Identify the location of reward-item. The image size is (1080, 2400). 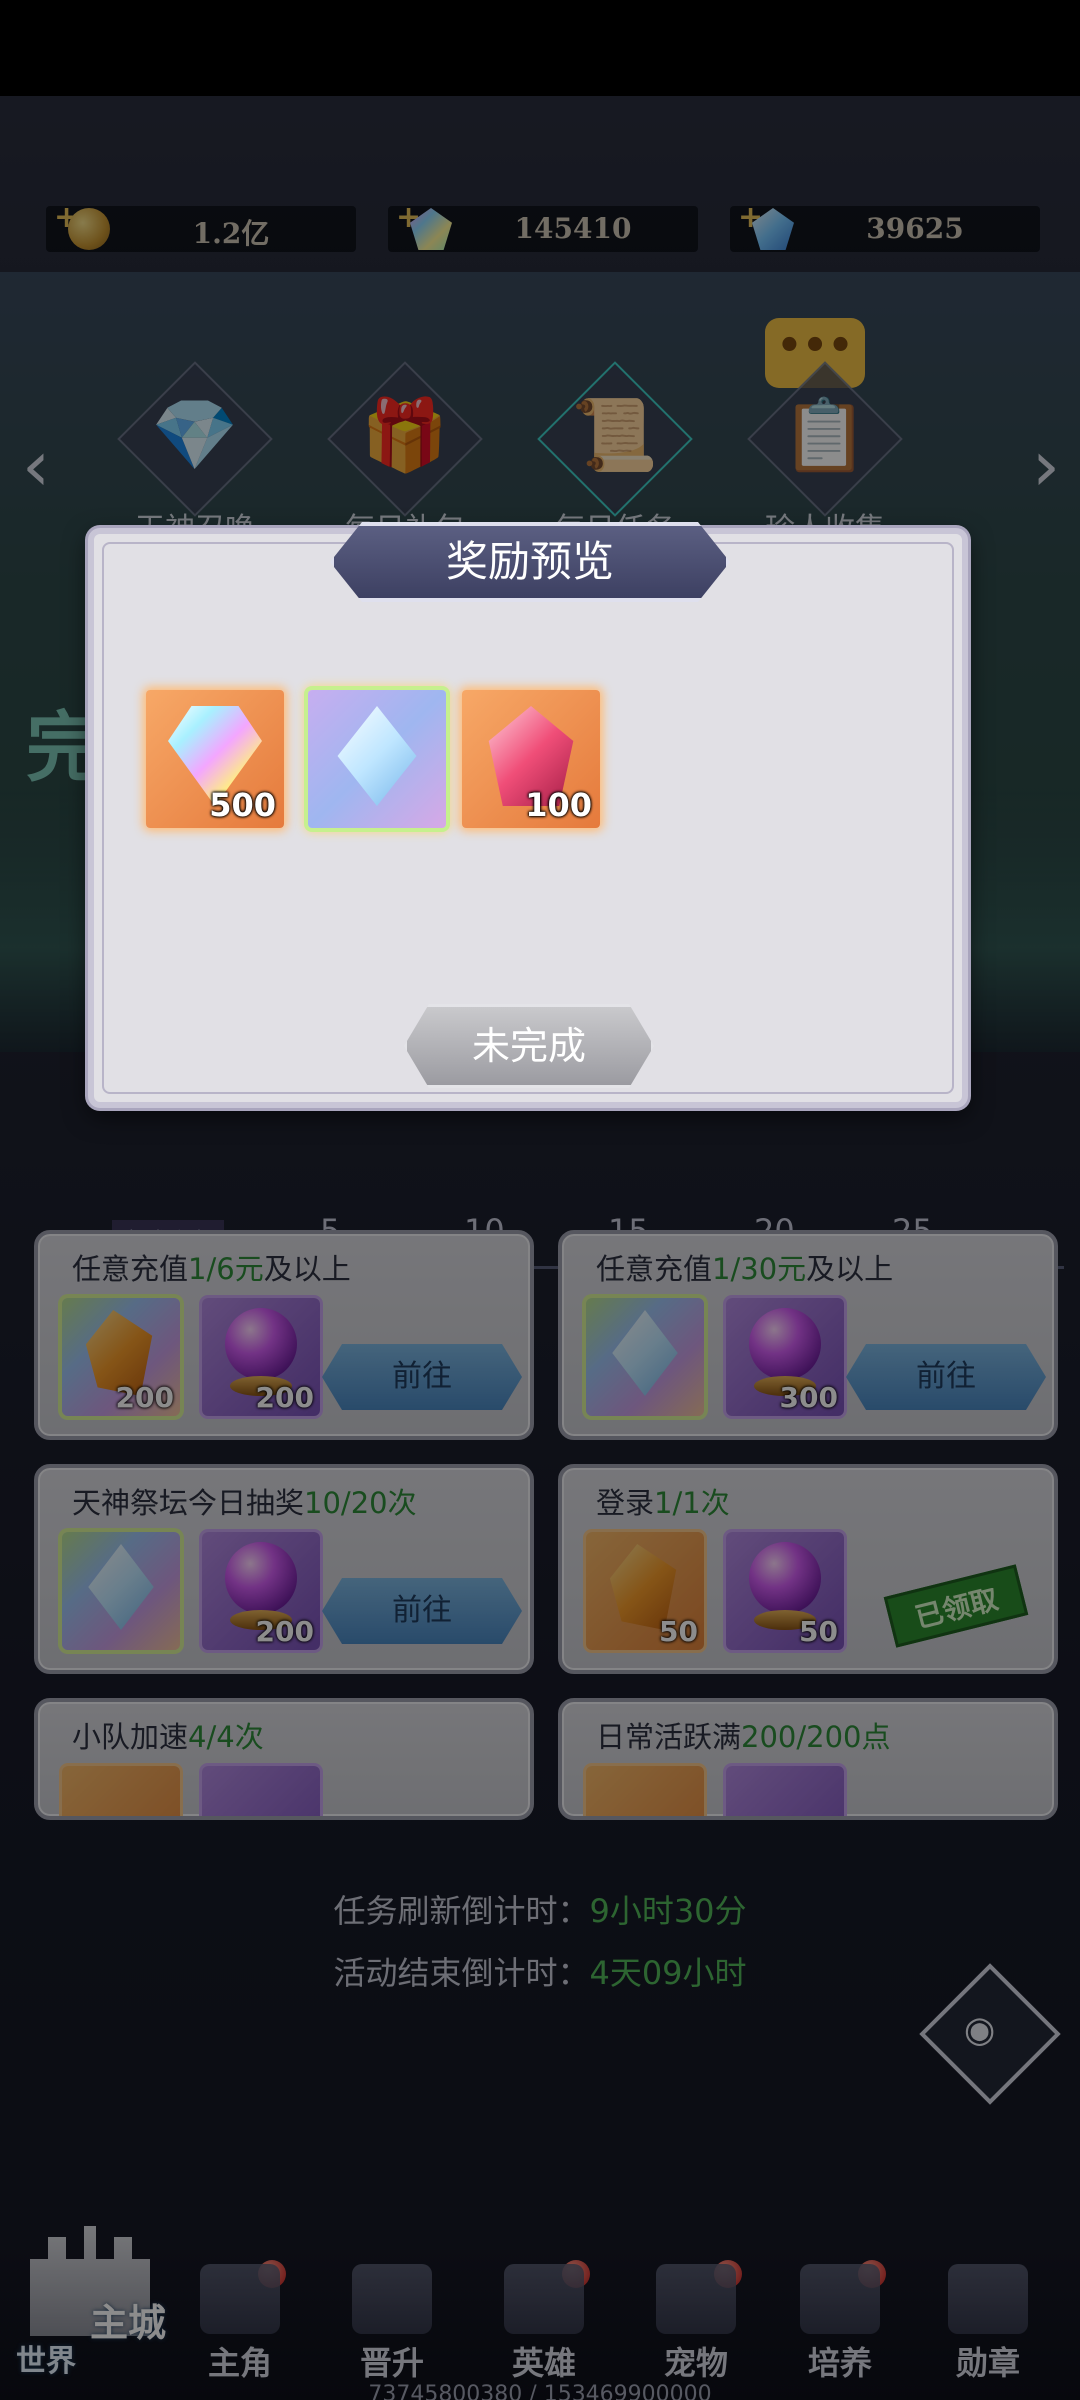
(377, 759).